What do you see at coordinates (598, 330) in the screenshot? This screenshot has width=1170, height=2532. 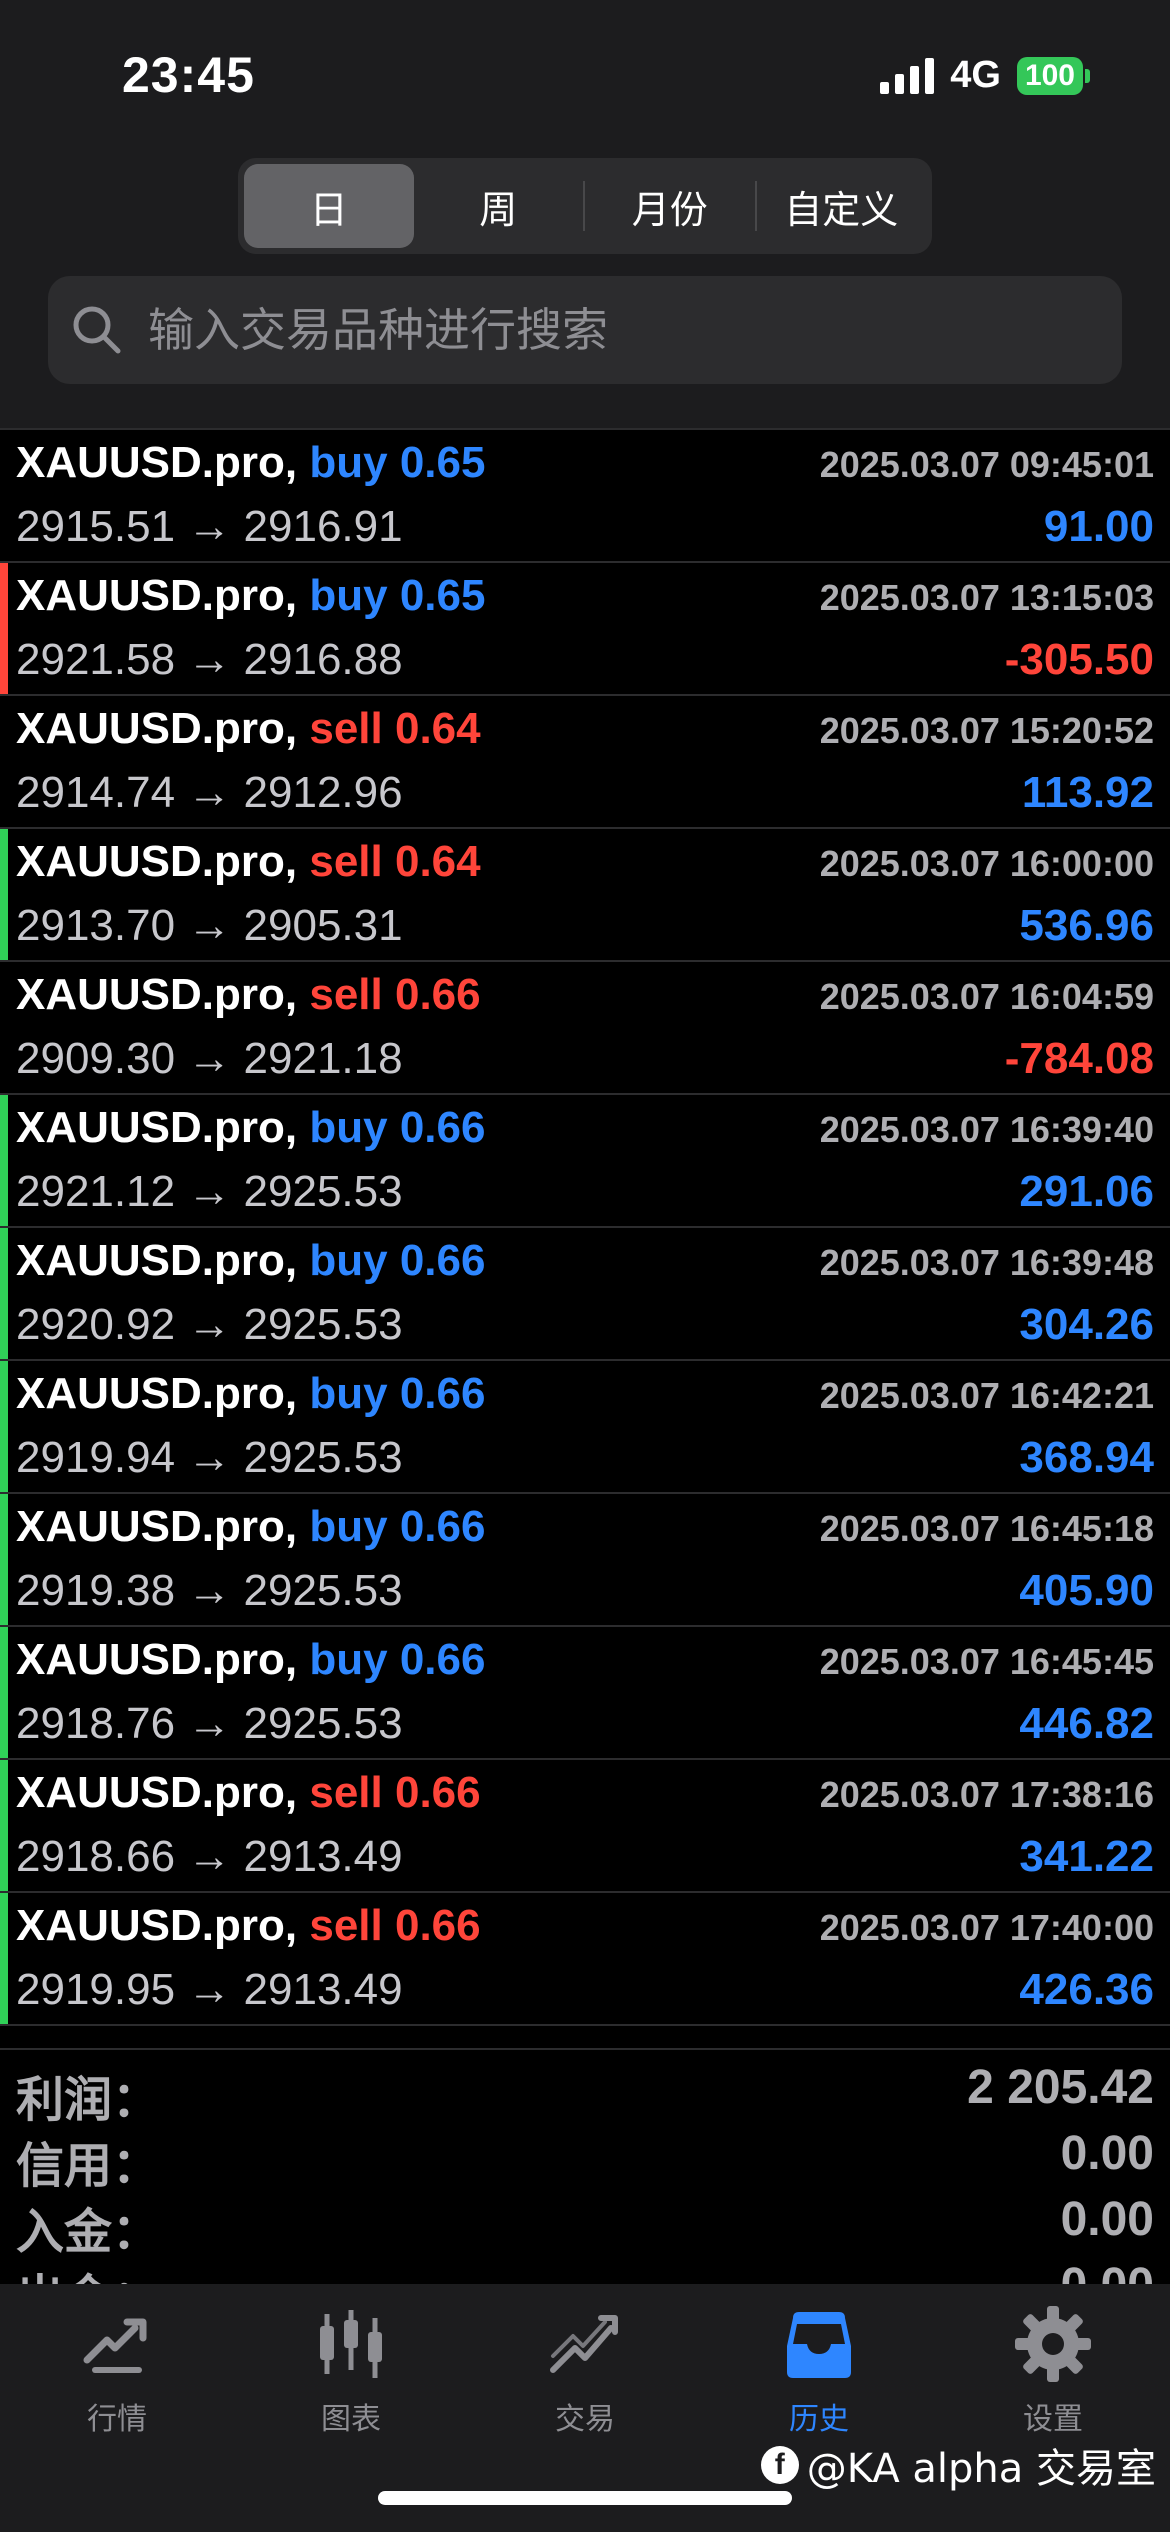 I see `search-input` at bounding box center [598, 330].